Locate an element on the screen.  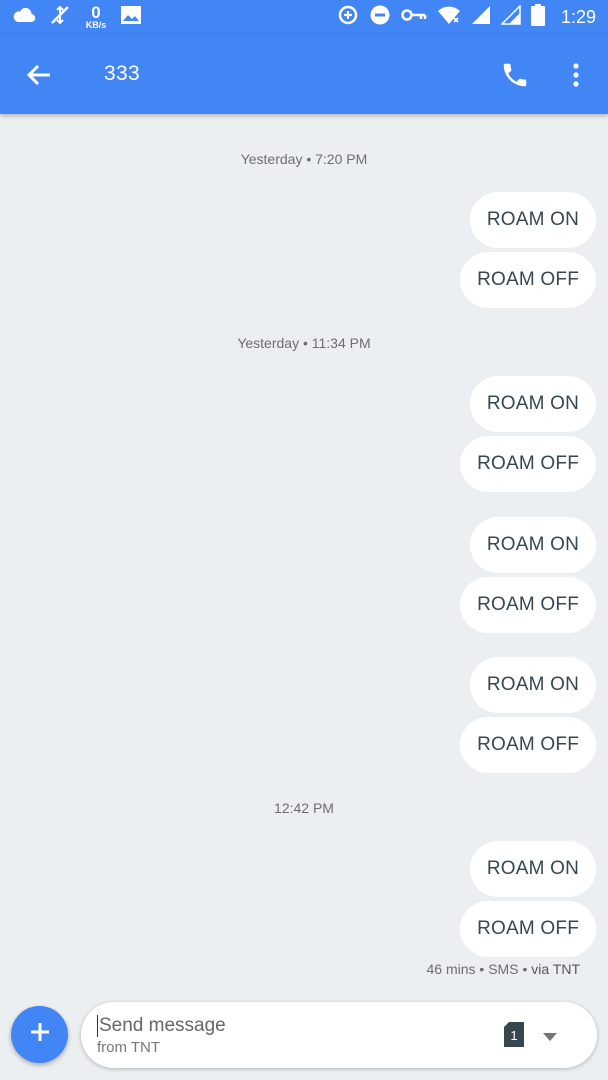
more-vert-icon is located at coordinates (576, 75).